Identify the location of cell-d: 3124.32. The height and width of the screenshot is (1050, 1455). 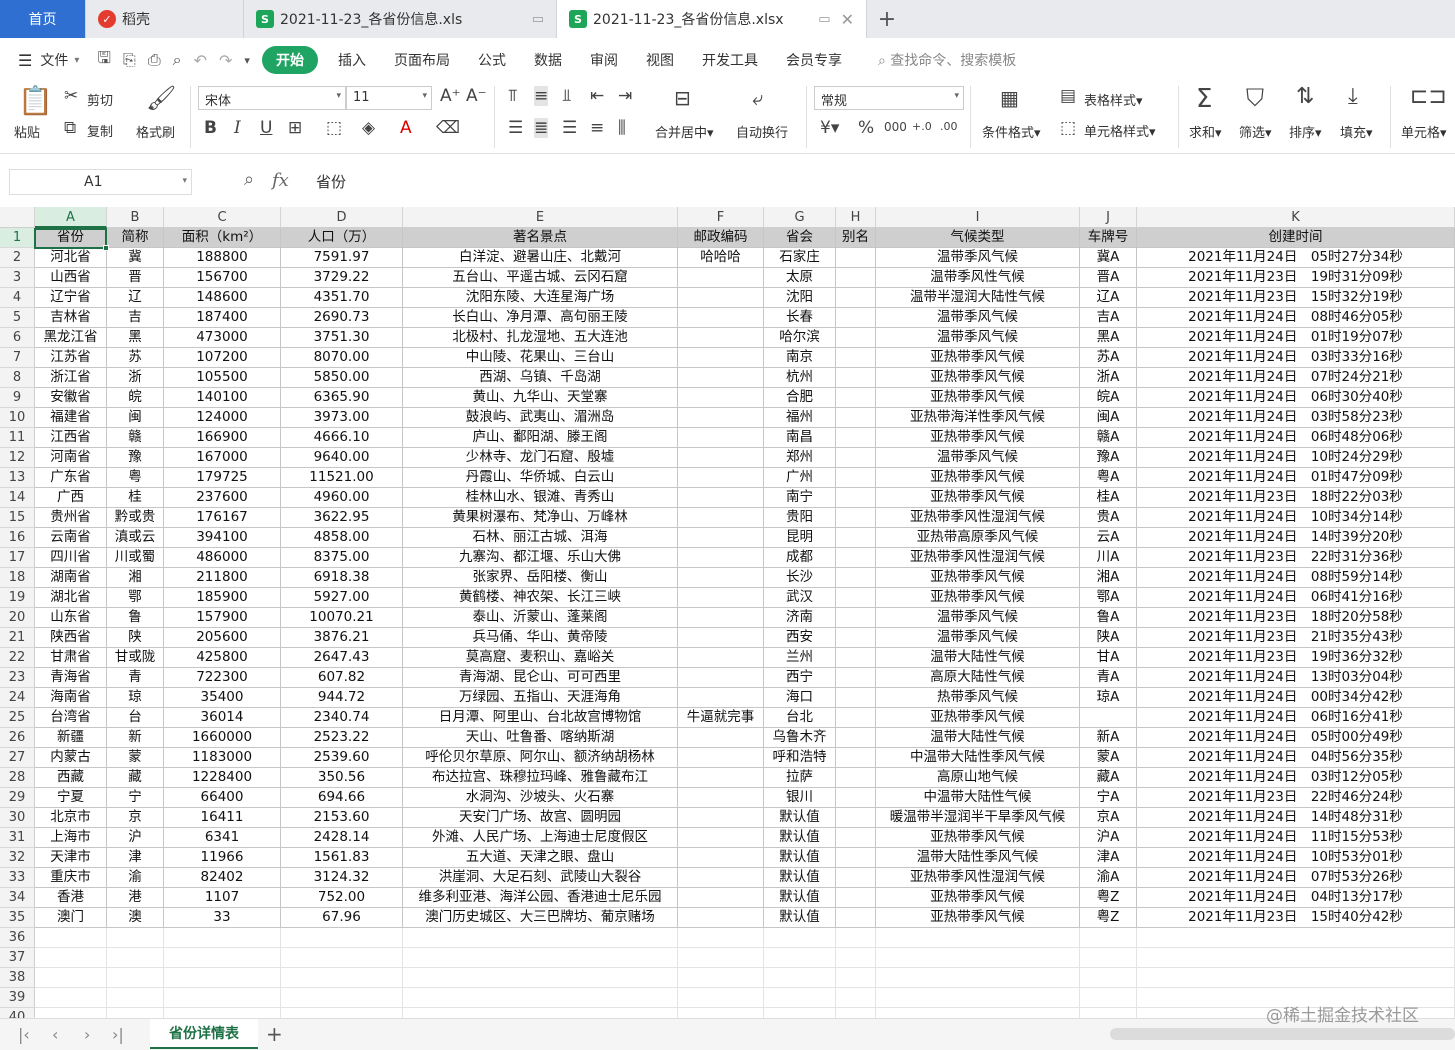
(342, 878).